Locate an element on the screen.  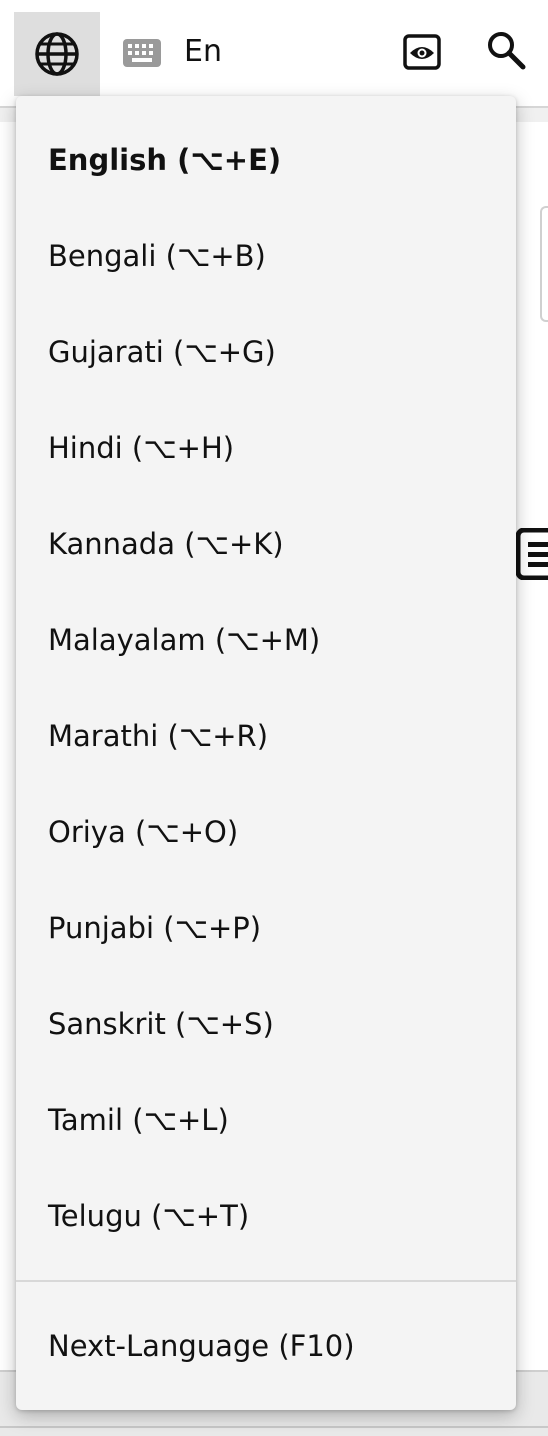
next-language-item: Next-Language (F10) is located at coordinates (266, 1346).